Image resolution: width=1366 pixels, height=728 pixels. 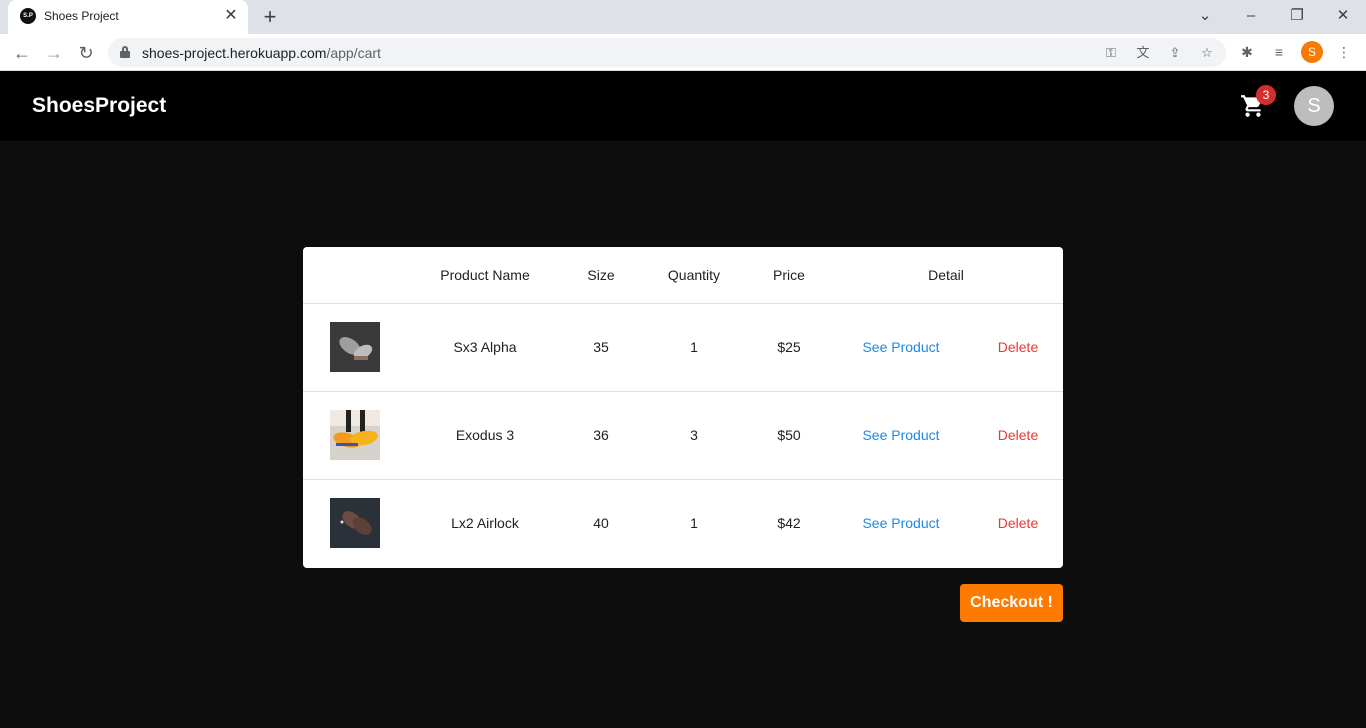 What do you see at coordinates (128, 17) in the screenshot?
I see `browser-tab: S.P Shoes Project ✕` at bounding box center [128, 17].